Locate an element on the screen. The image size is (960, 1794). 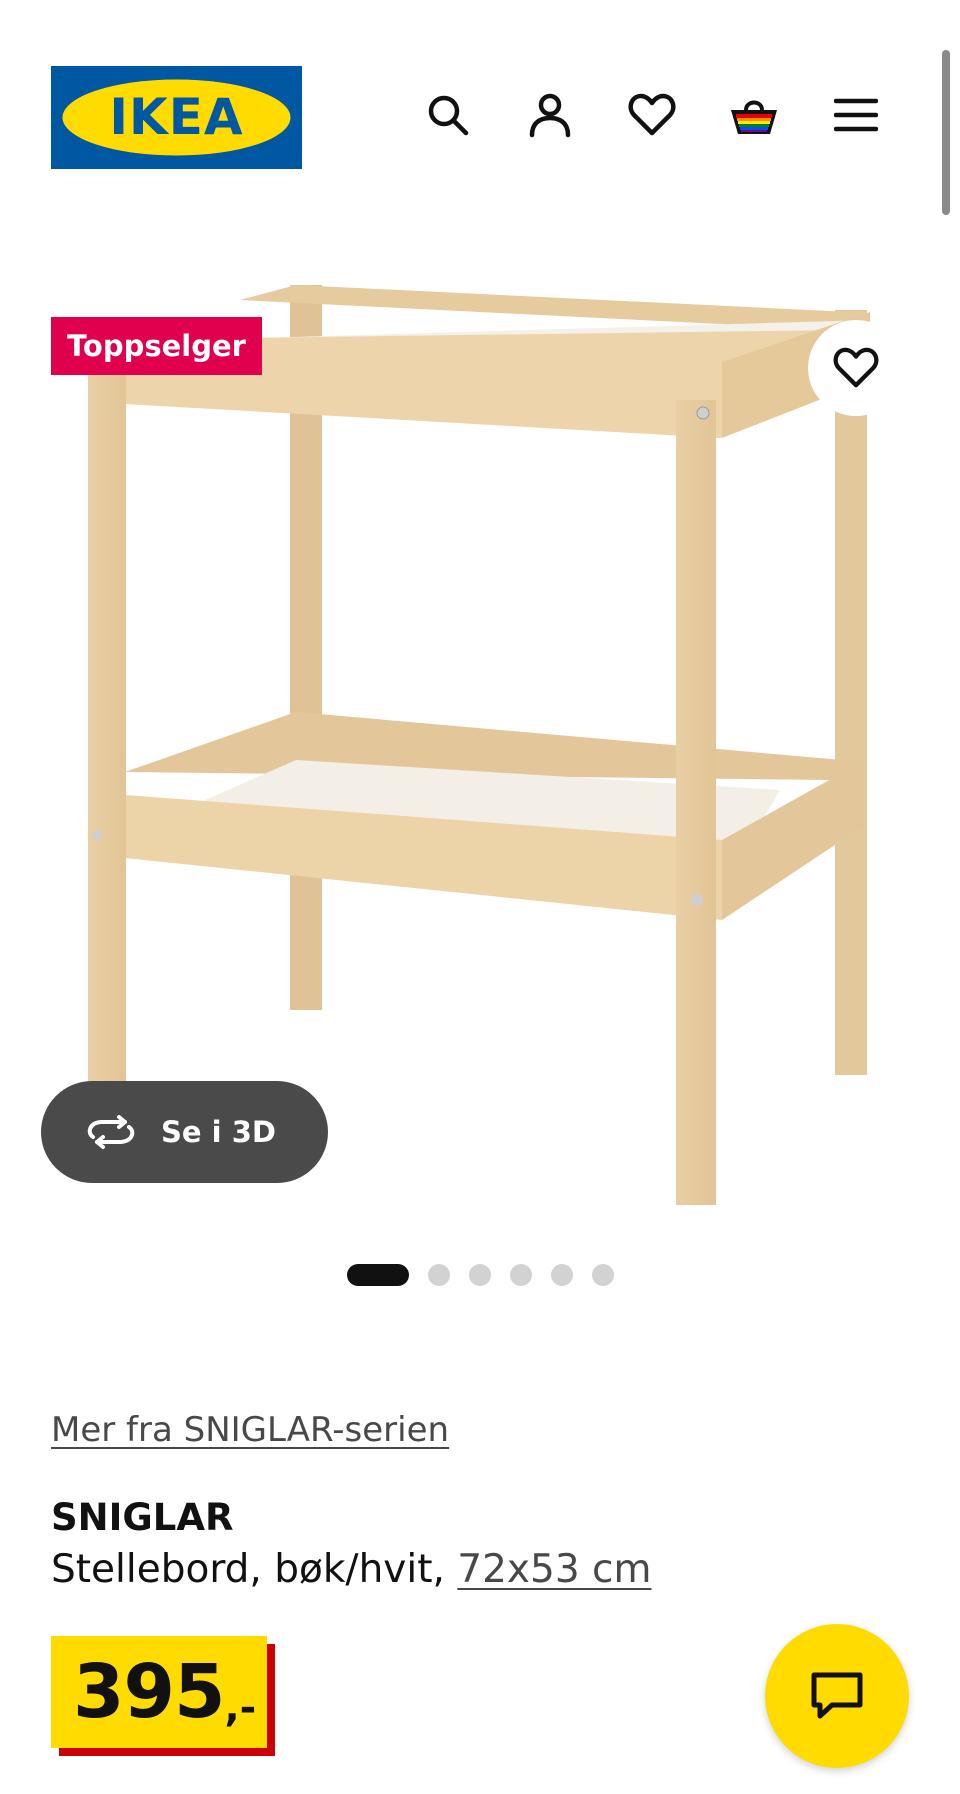
cart-icon is located at coordinates (754, 115).